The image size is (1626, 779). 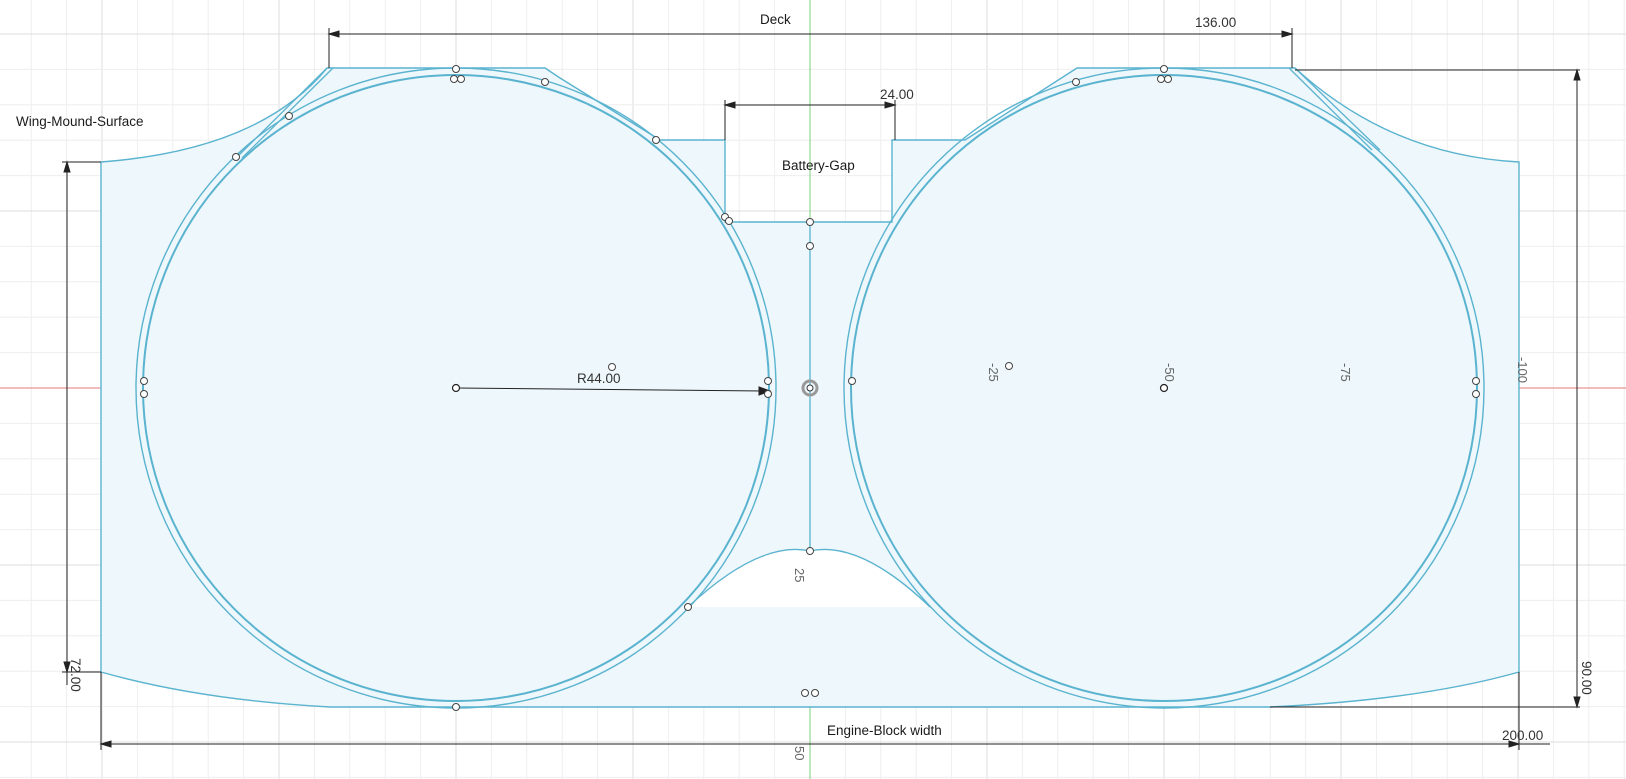 I want to click on axis-tick-neg50: -50, so click(x=1169, y=372).